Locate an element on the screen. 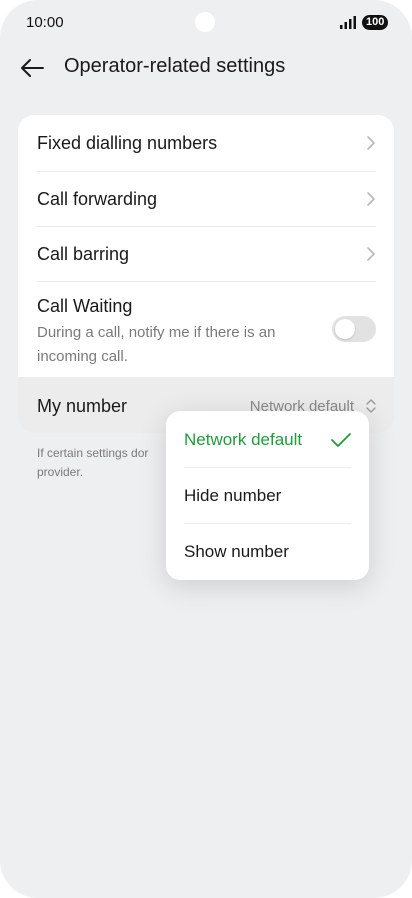  toggle-knob is located at coordinates (345, 329).